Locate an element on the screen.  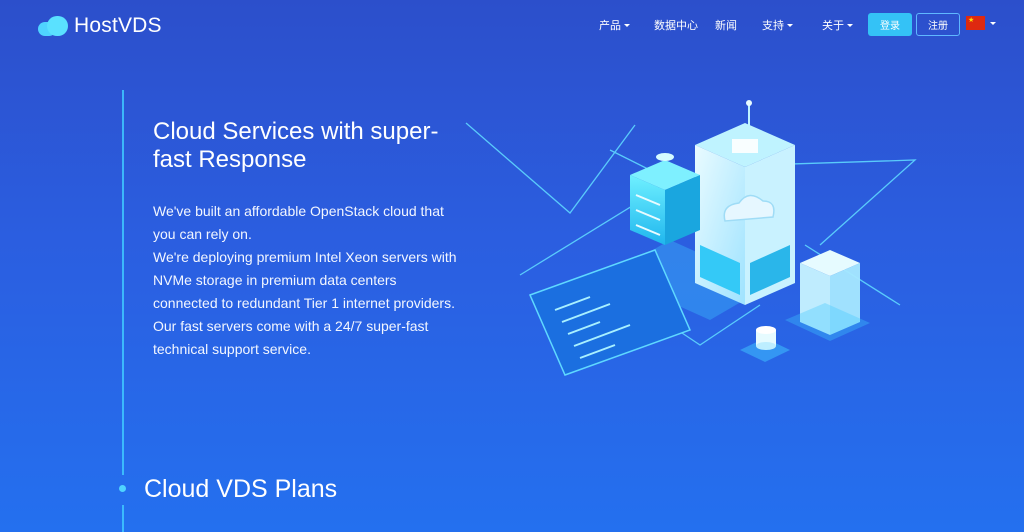
nav-item-about: 关于 is located at coordinates (837, 25).